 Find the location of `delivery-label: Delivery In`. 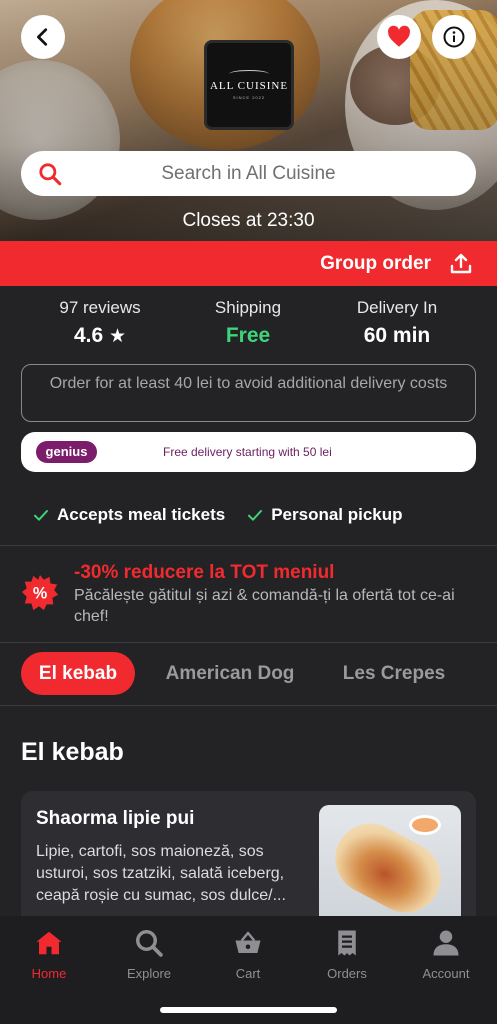

delivery-label: Delivery In is located at coordinates (397, 307).